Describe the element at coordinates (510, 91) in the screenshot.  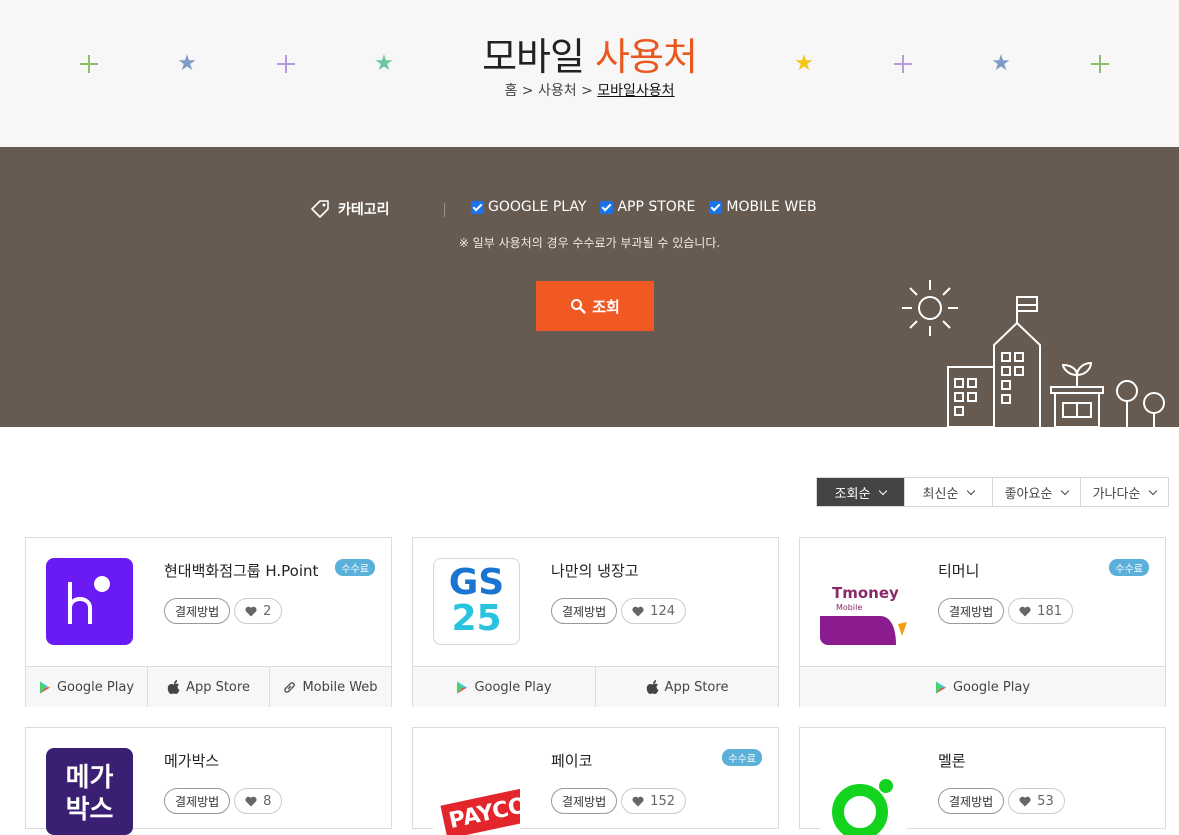
I see `breadcrumb-home: 홈` at that location.